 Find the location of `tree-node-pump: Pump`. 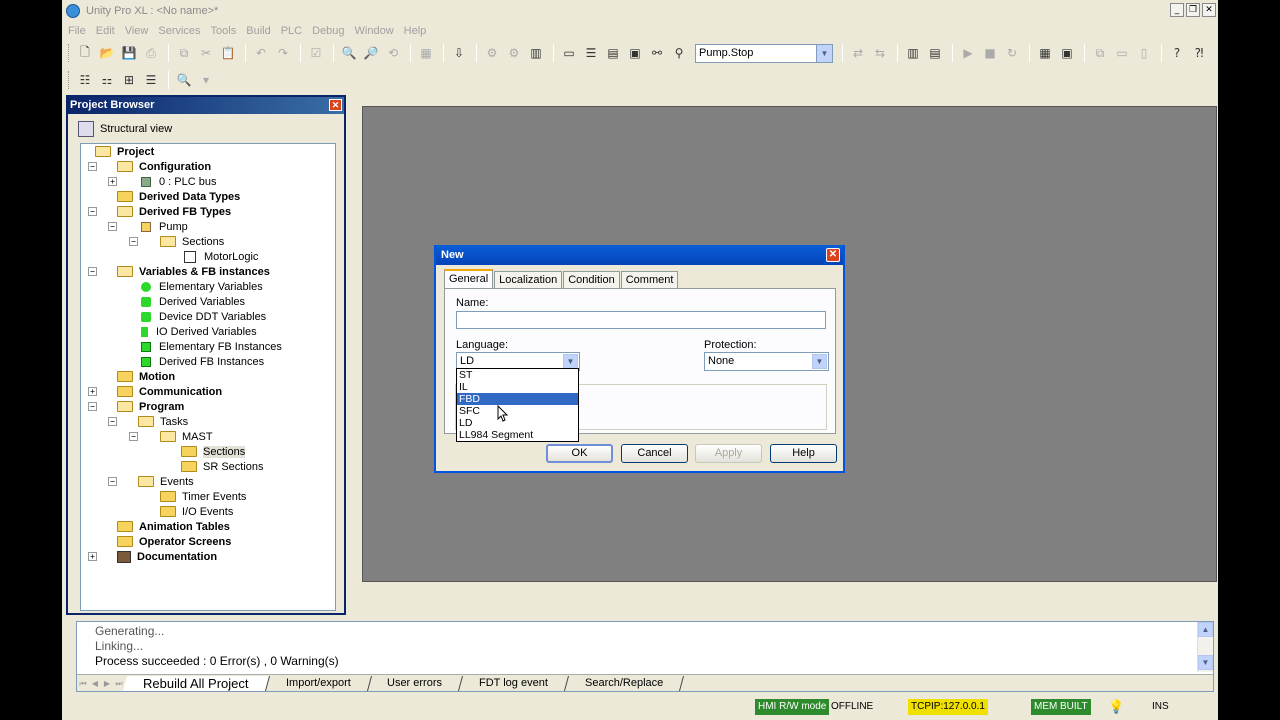

tree-node-pump: Pump is located at coordinates (163, 226).